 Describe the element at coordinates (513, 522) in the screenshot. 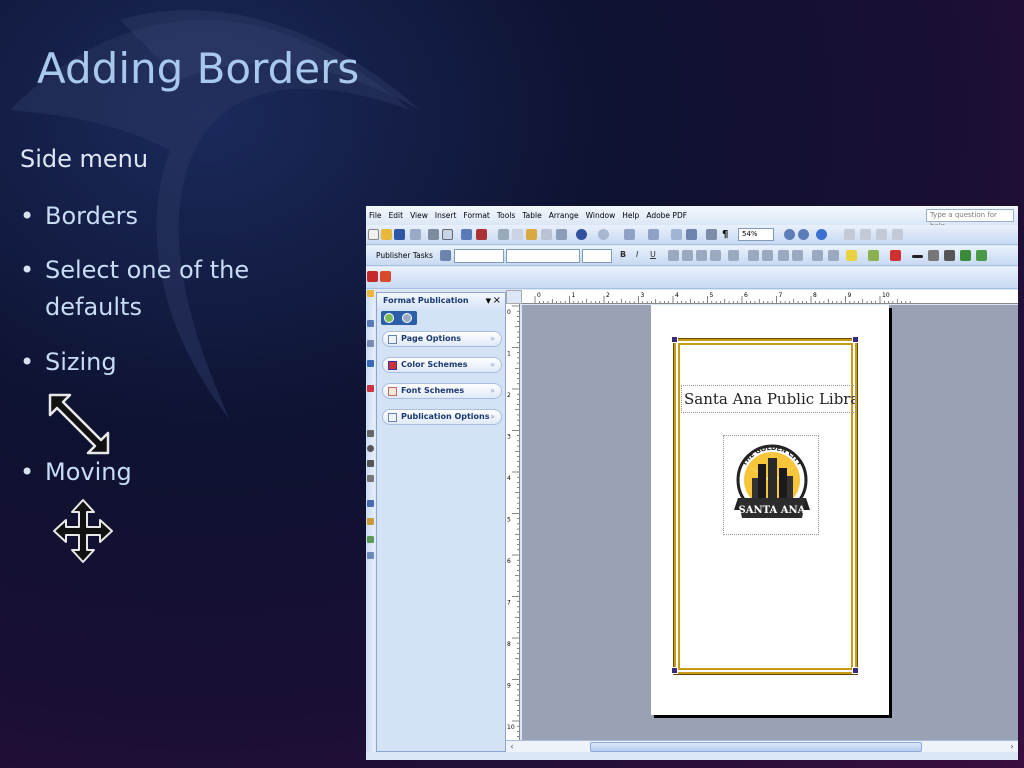

I see `vertical-ruler: 0 1 2 3 4 5 6 7 8 9 10` at that location.